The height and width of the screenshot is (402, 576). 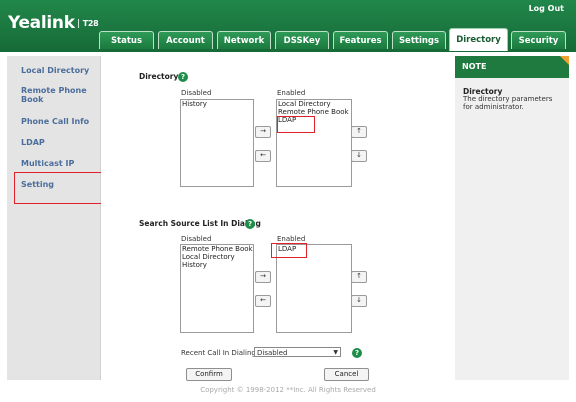 What do you see at coordinates (244, 40) in the screenshot?
I see `tab-network: Network` at bounding box center [244, 40].